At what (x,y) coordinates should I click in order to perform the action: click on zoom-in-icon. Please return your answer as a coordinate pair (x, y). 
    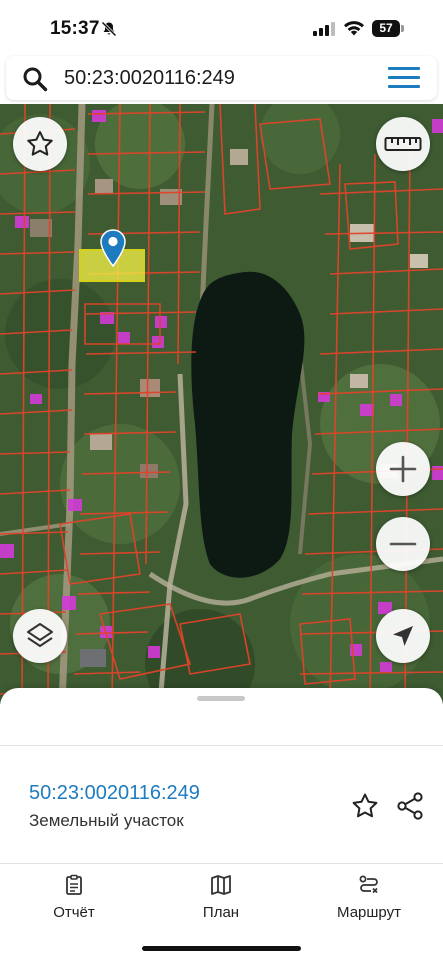
    Looking at the image, I should click on (403, 469).